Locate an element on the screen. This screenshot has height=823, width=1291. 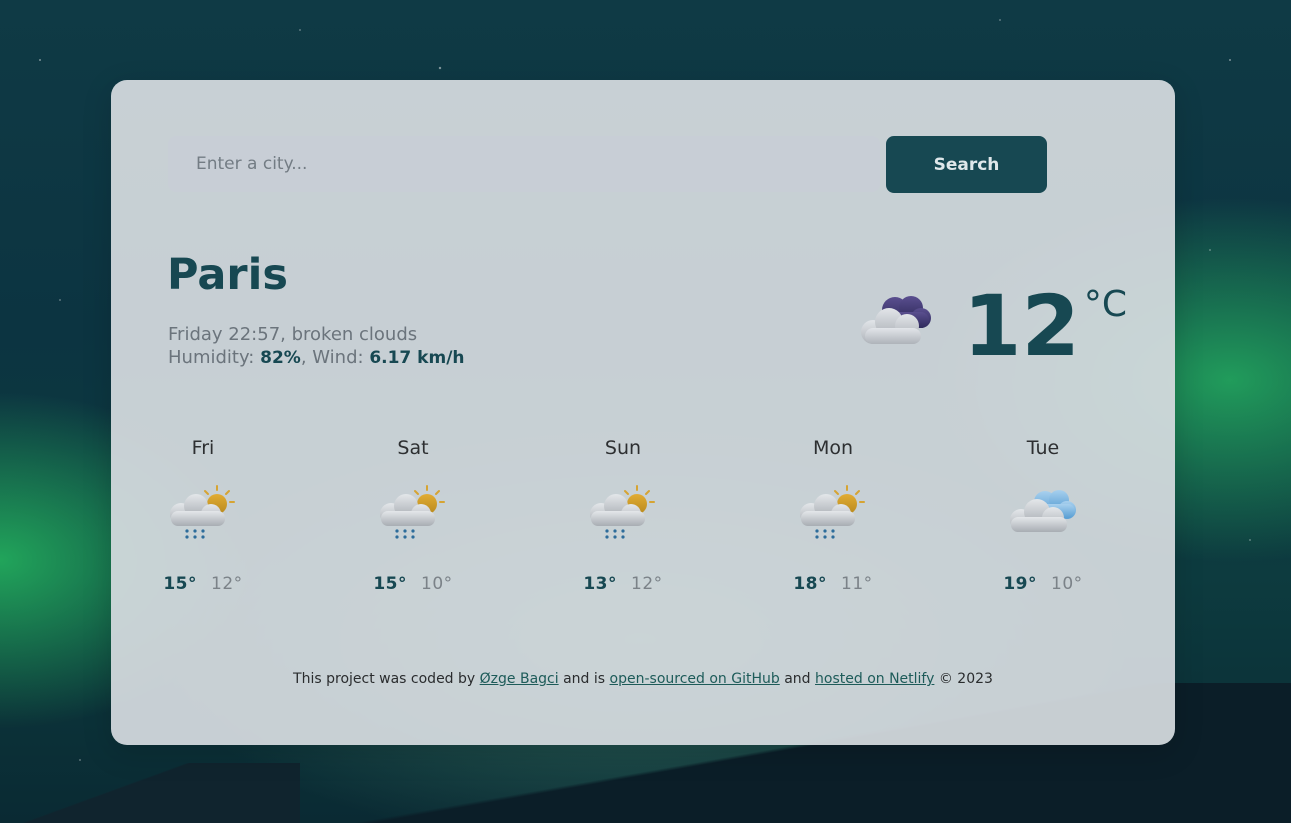
clouds-icon is located at coordinates (1043, 511).